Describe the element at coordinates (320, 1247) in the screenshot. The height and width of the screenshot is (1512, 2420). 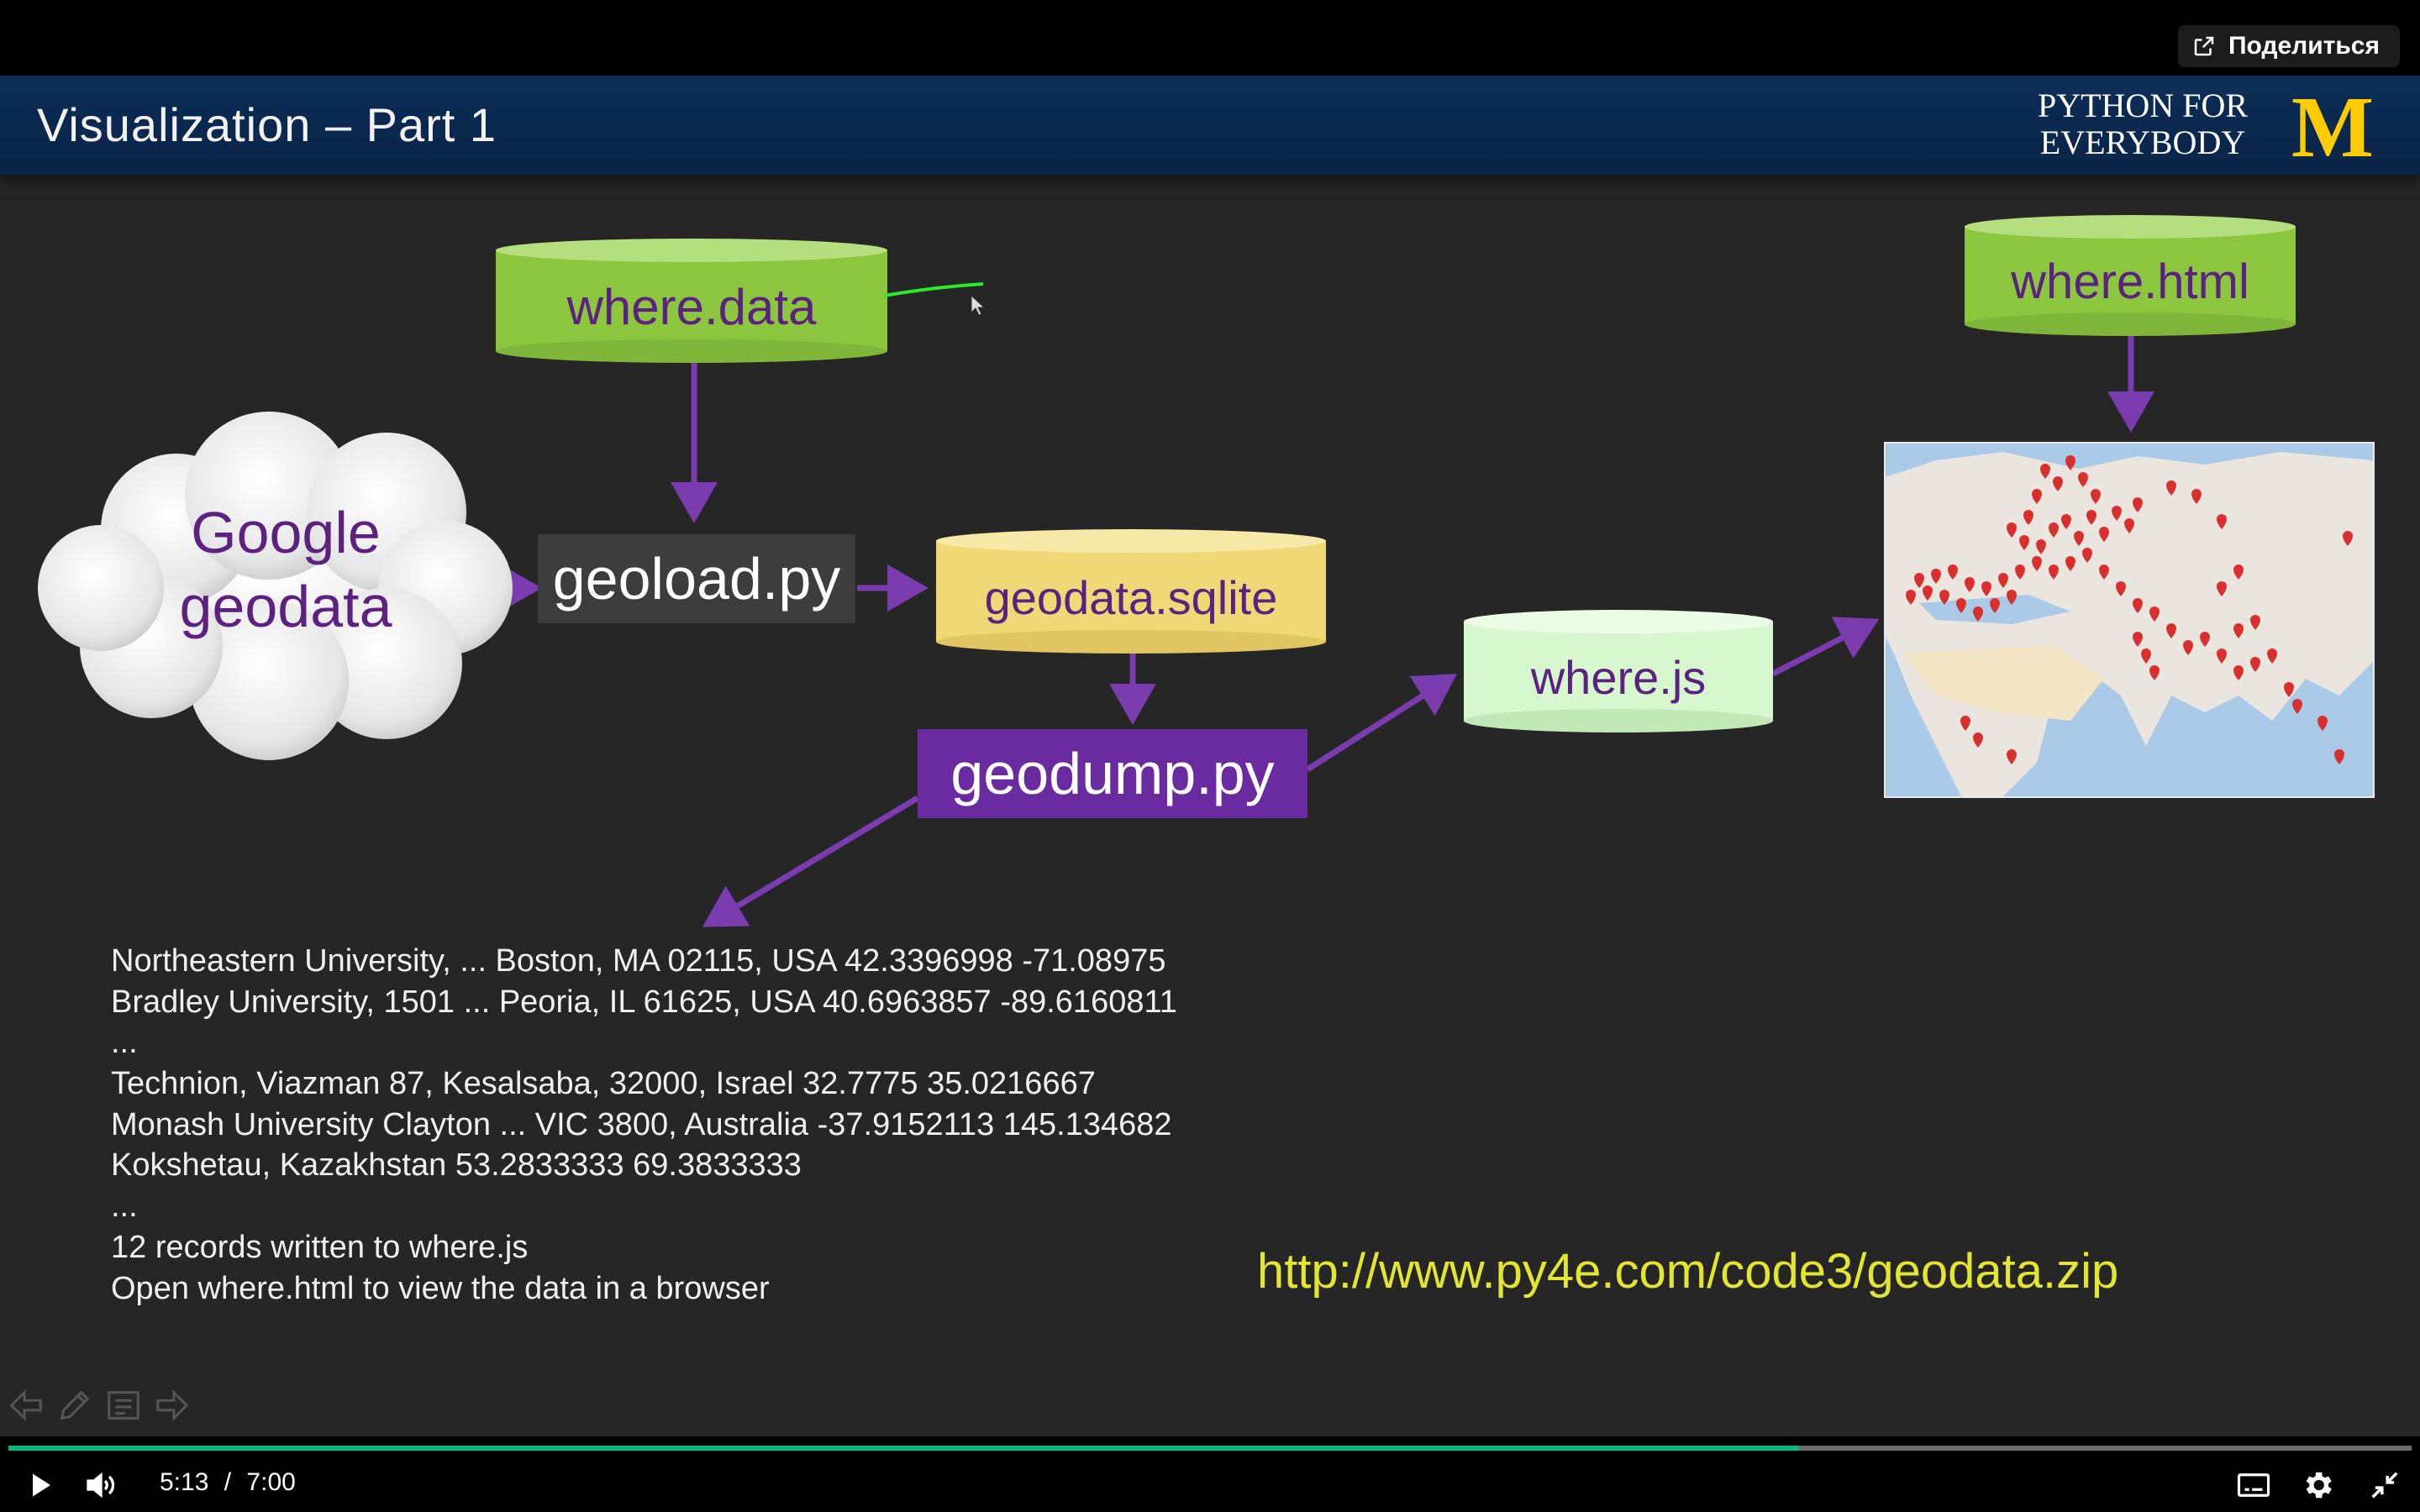
I see `output-line: 12 records written to where.js` at that location.